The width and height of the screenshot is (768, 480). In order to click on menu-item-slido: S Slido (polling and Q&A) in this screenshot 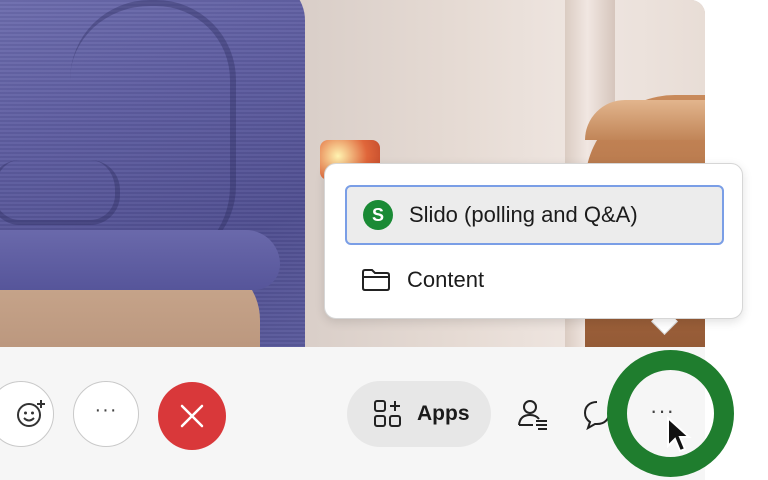, I will do `click(534, 215)`.